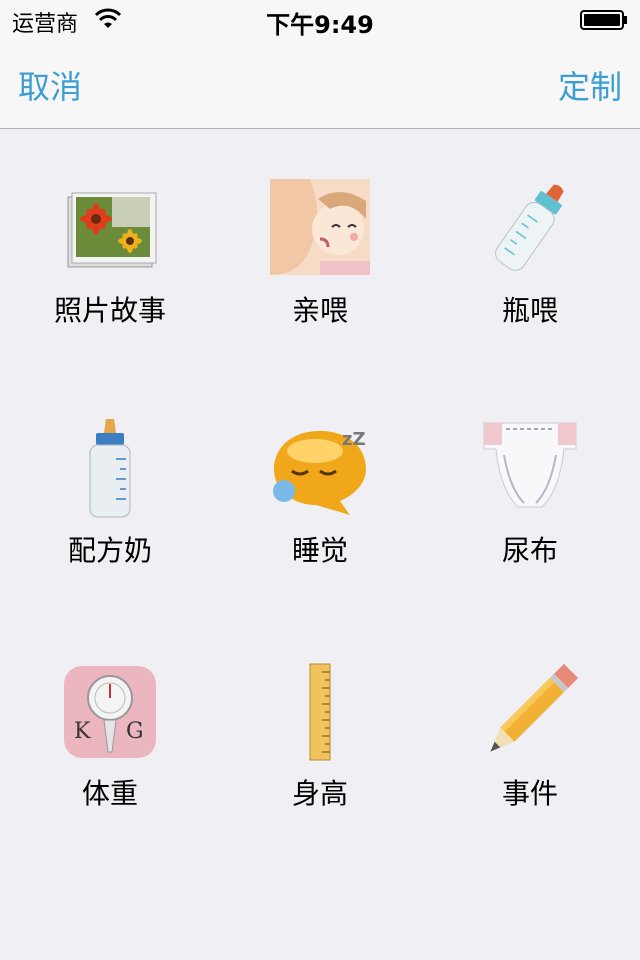 This screenshot has width=640, height=960. I want to click on bottle-feed-icon, so click(529, 227).